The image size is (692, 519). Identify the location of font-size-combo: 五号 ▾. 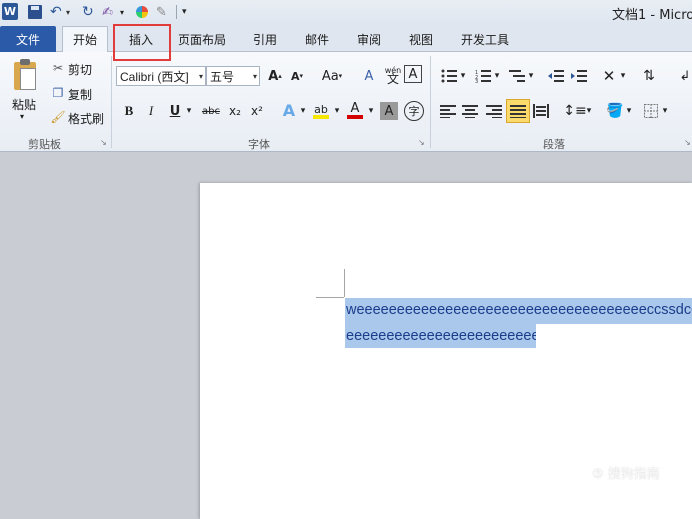
(233, 76).